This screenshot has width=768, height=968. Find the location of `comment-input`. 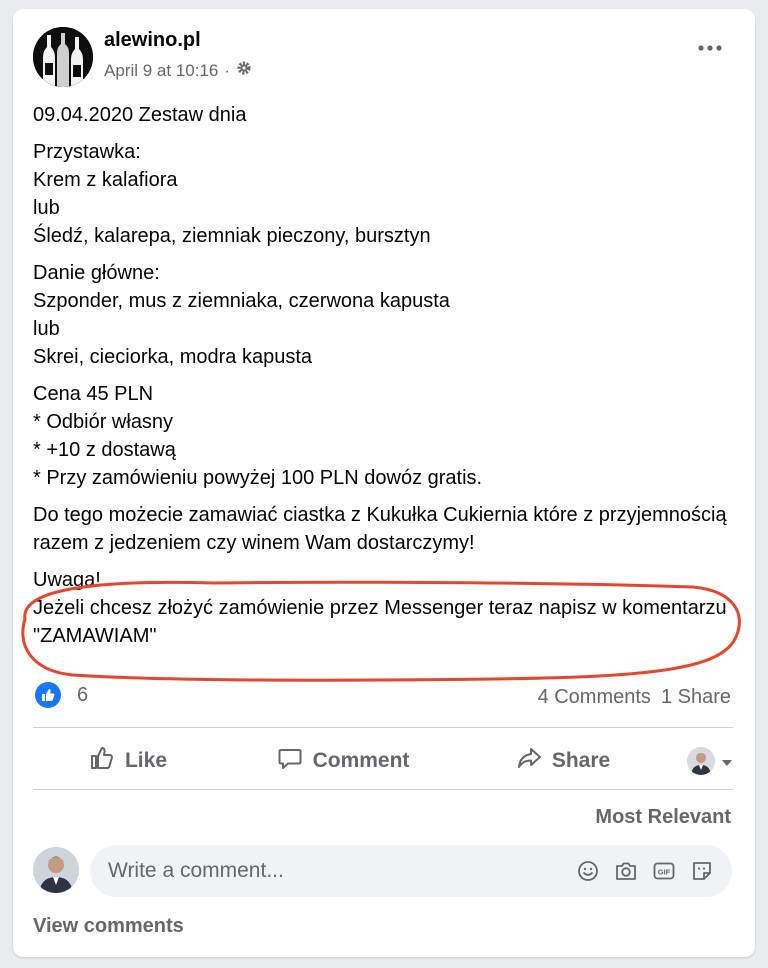

comment-input is located at coordinates (333, 871).